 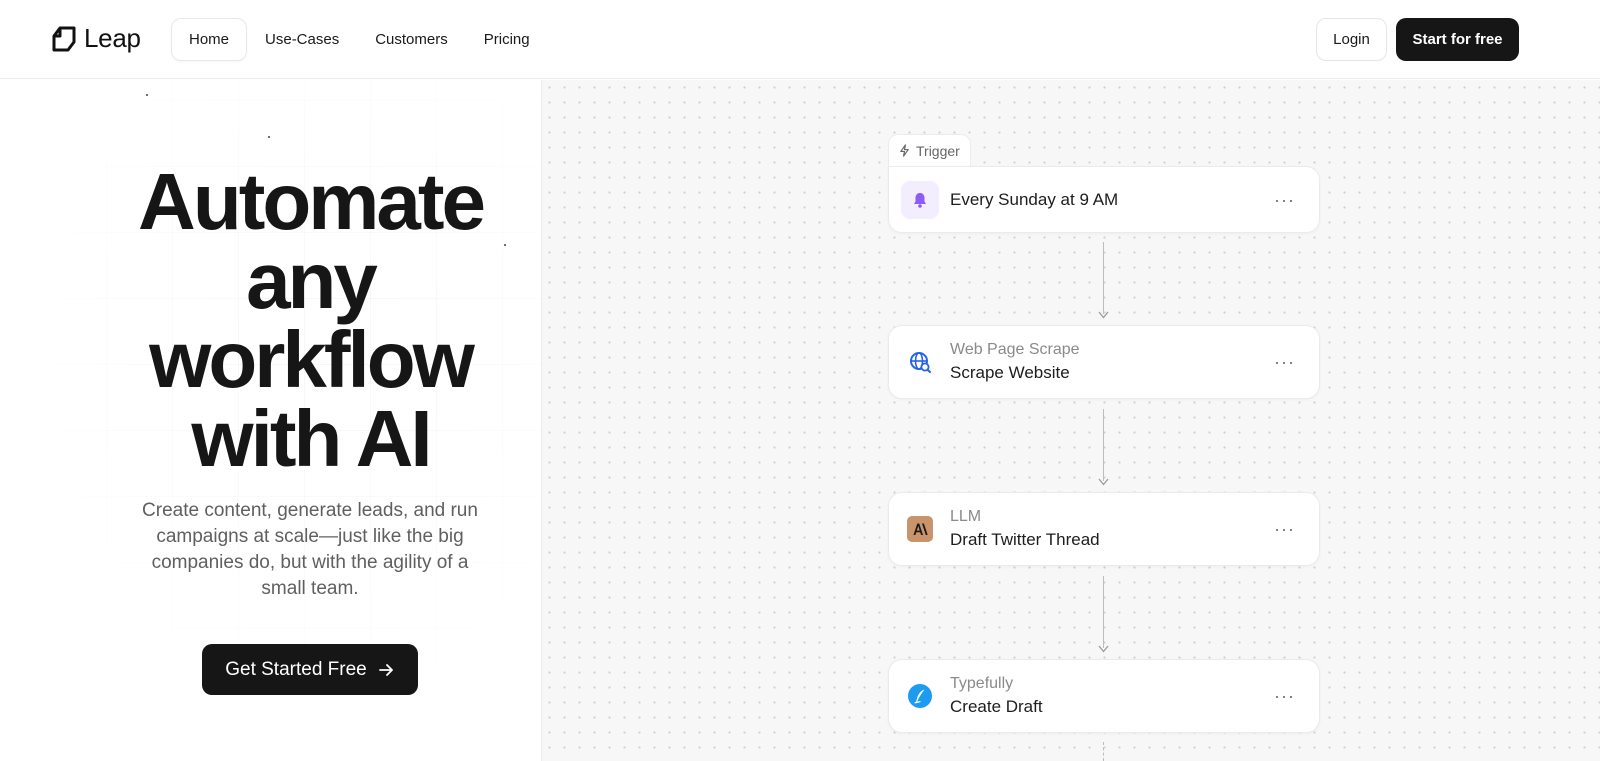 I want to click on hero-headline: Automate any workflow with AI, so click(x=270, y=320).